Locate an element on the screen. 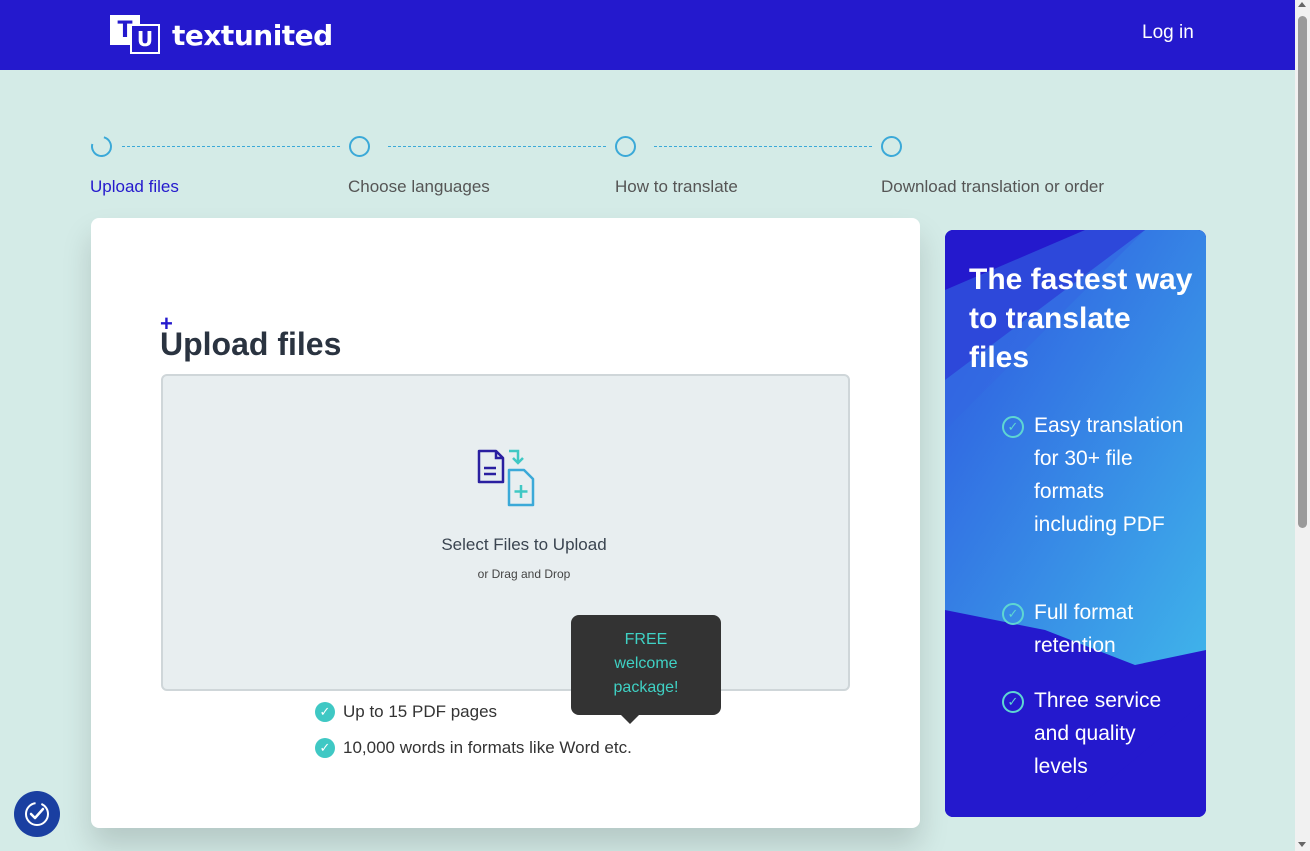  tooltip-line-3: package! is located at coordinates (646, 687).